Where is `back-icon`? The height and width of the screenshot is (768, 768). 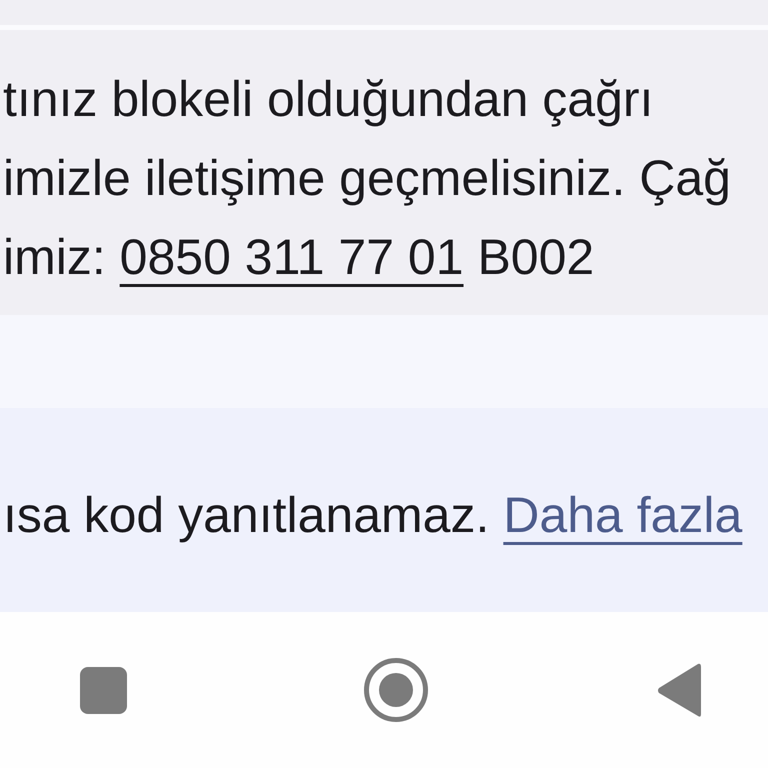
back-icon is located at coordinates (679, 690).